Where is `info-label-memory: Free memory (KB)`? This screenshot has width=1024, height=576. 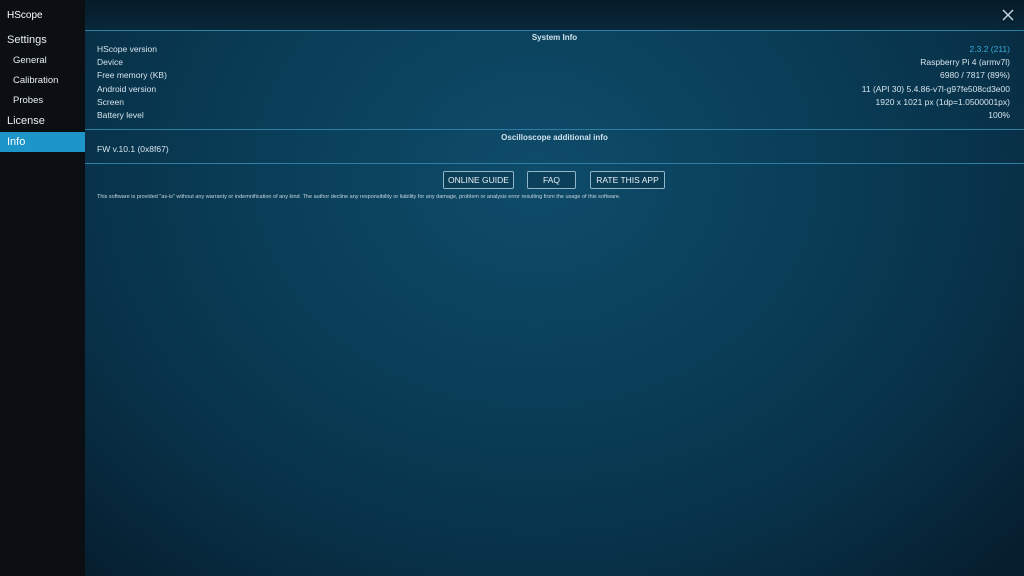
info-label-memory: Free memory (KB) is located at coordinates (132, 75).